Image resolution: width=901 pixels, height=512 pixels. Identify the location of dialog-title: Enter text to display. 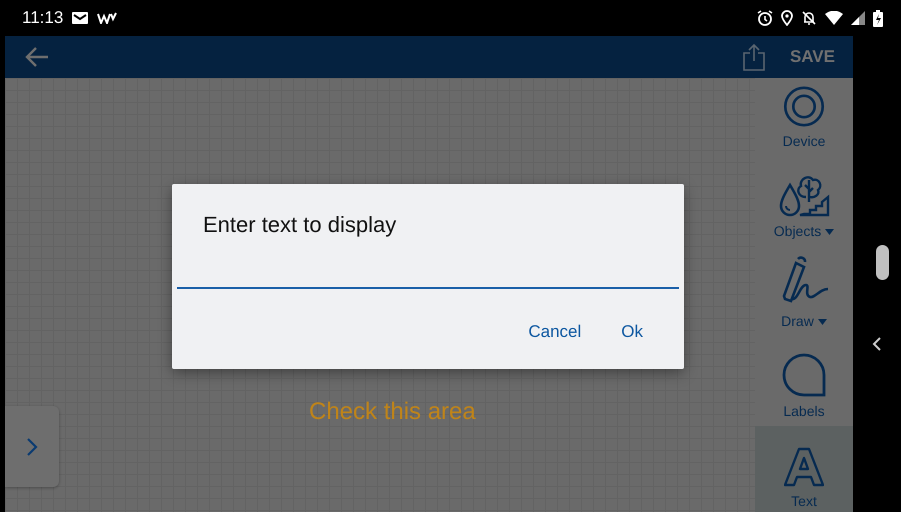
(300, 225).